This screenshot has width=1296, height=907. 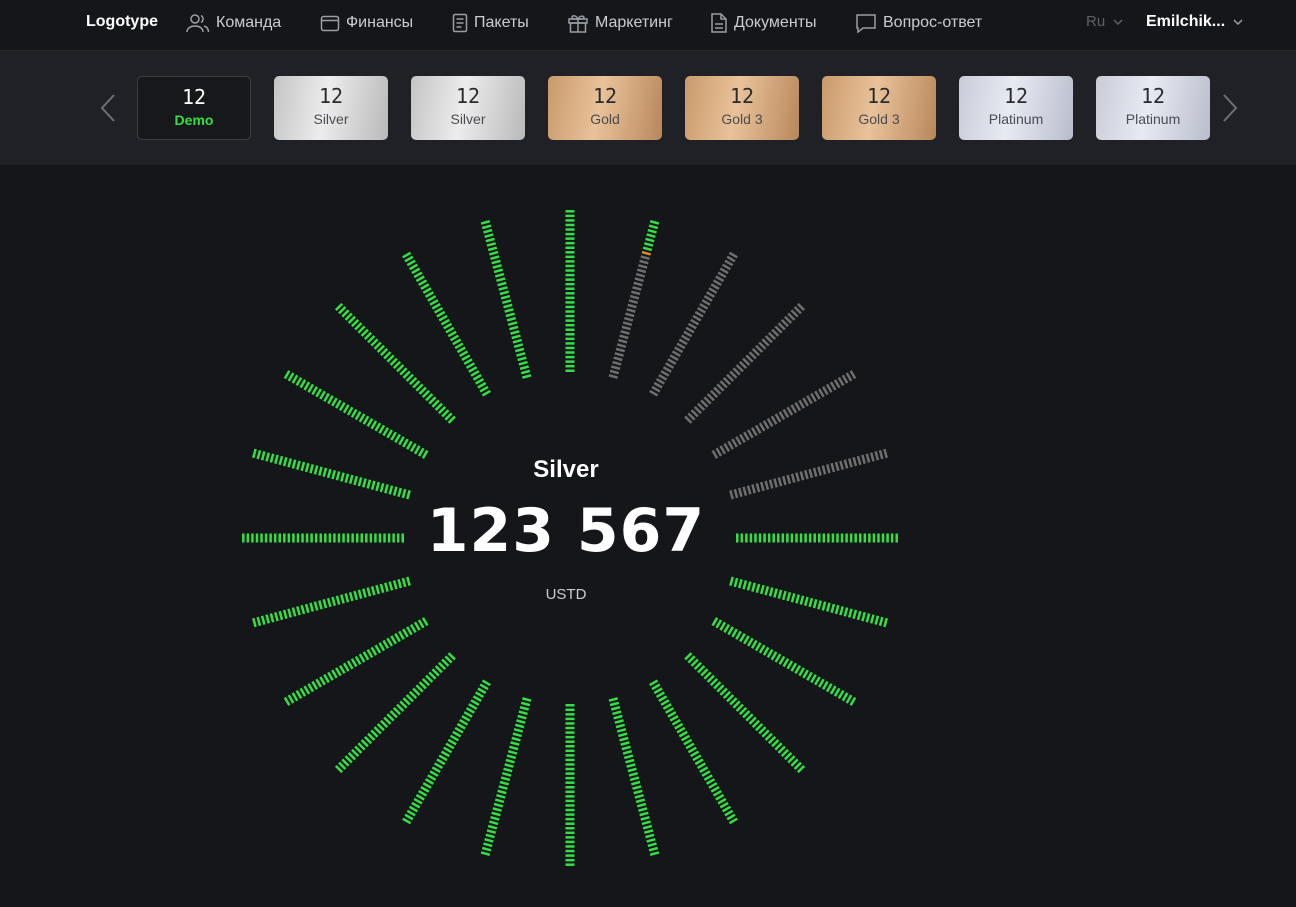 I want to click on gauge-title: Silver, so click(x=566, y=469).